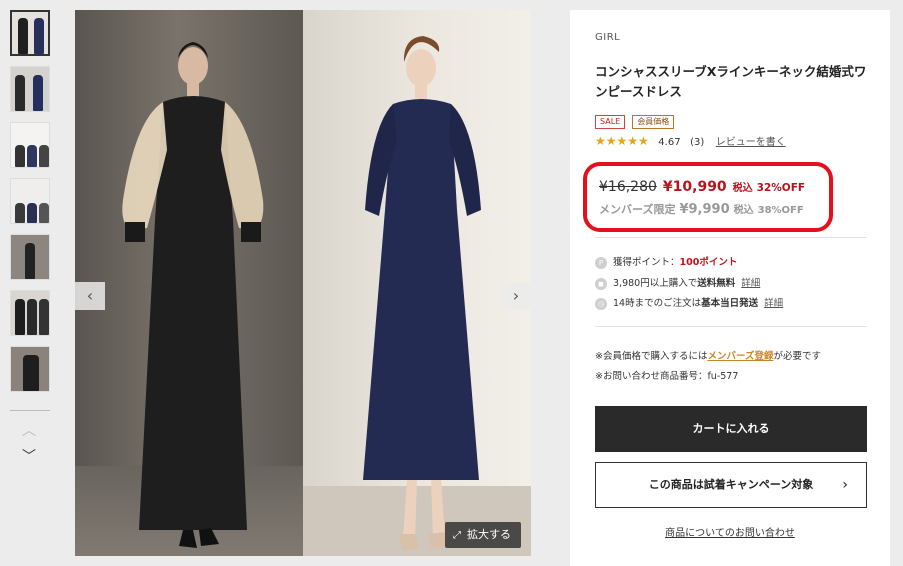  Describe the element at coordinates (750, 283) in the screenshot. I see `shipping-details-link: 詳細` at that location.